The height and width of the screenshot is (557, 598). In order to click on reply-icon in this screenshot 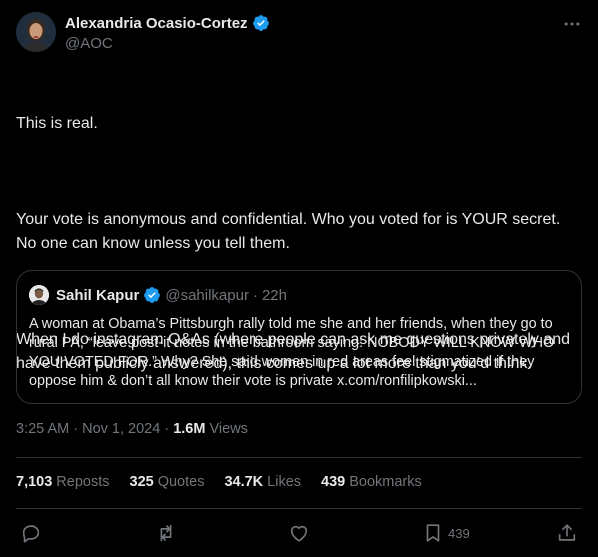, I will do `click(31, 534)`.